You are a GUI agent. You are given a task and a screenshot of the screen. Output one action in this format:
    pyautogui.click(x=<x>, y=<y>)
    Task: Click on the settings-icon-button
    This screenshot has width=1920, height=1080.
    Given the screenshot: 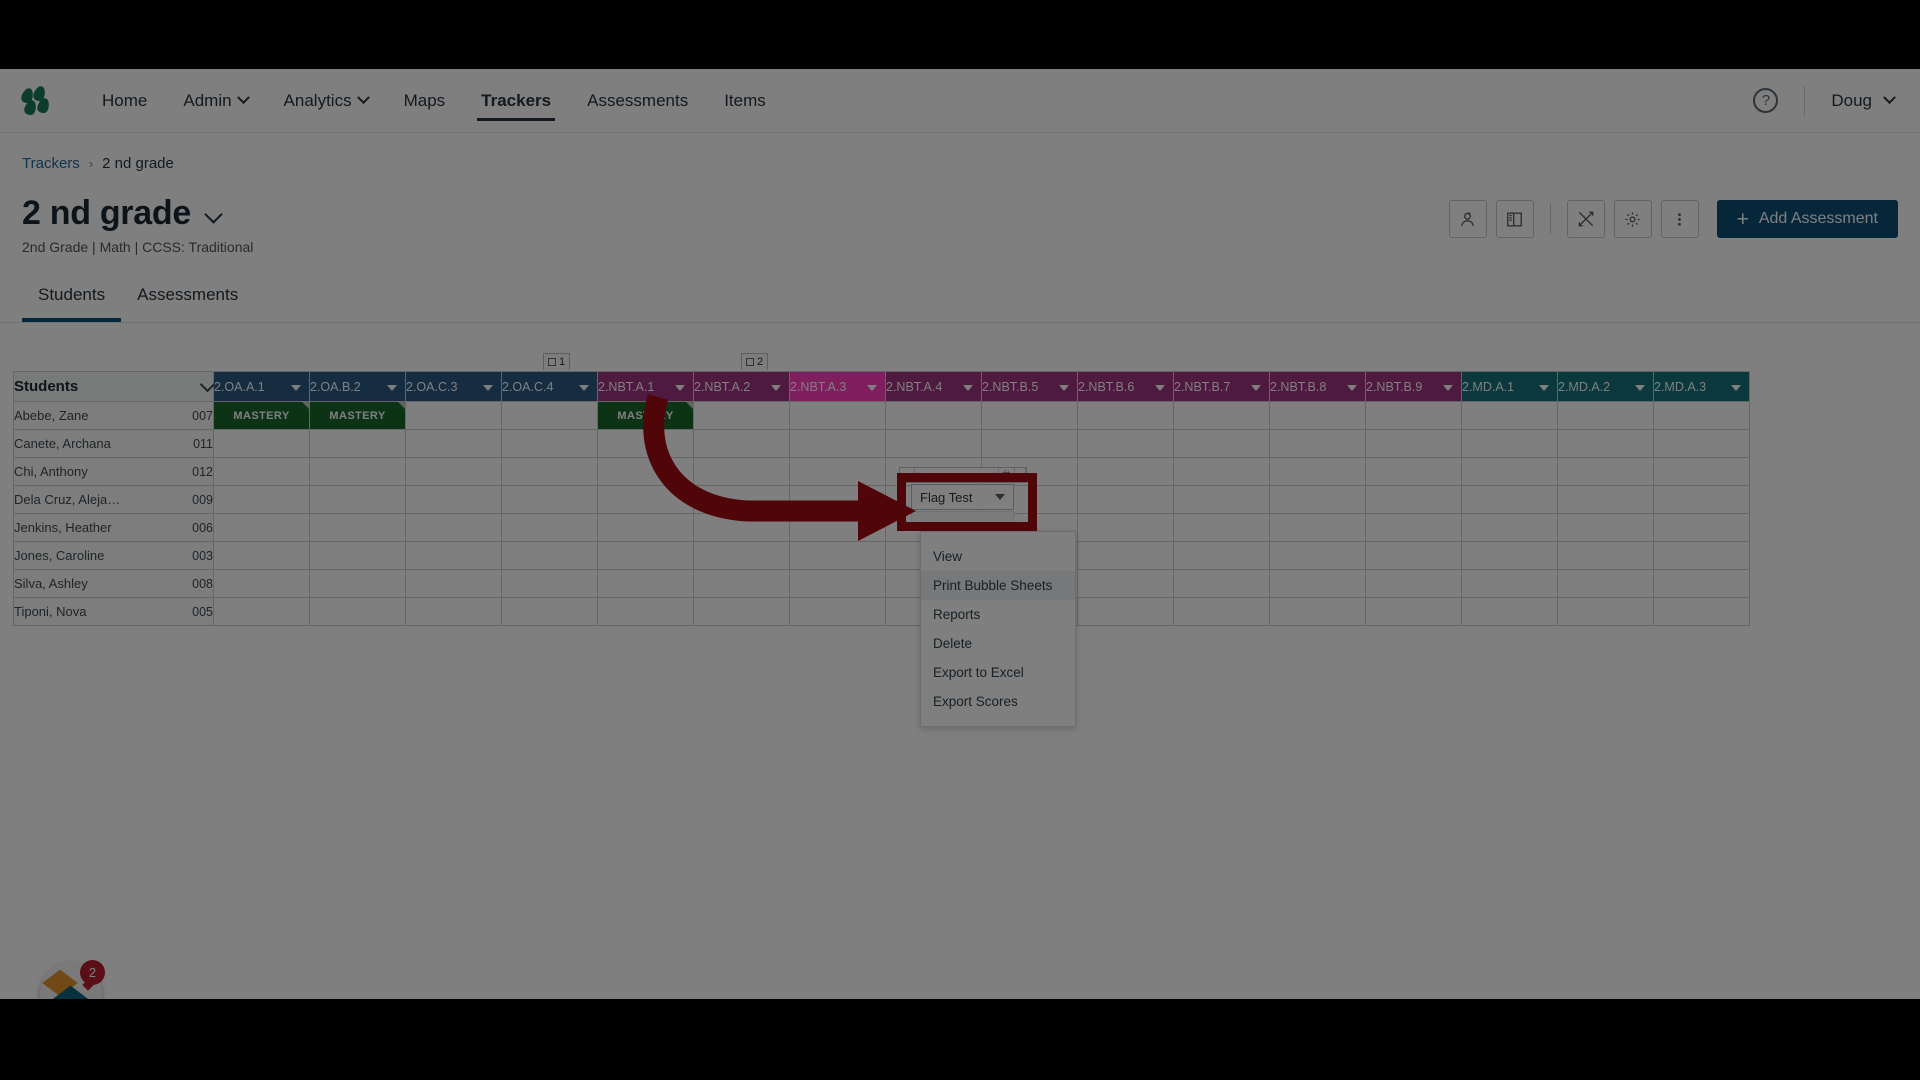 What is the action you would take?
    pyautogui.click(x=1632, y=219)
    